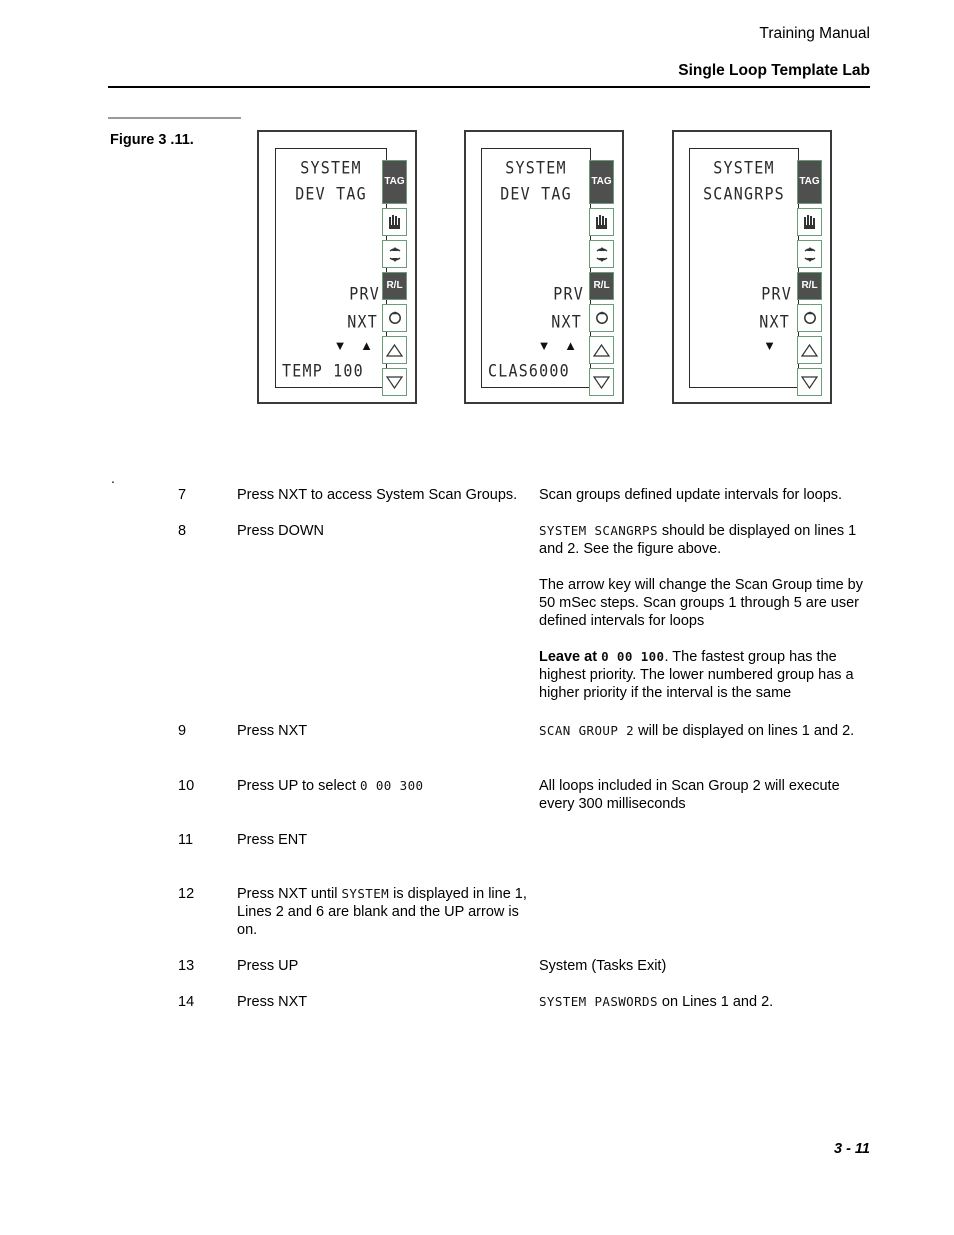  Describe the element at coordinates (186, 840) in the screenshot. I see `step-number: 11` at that location.